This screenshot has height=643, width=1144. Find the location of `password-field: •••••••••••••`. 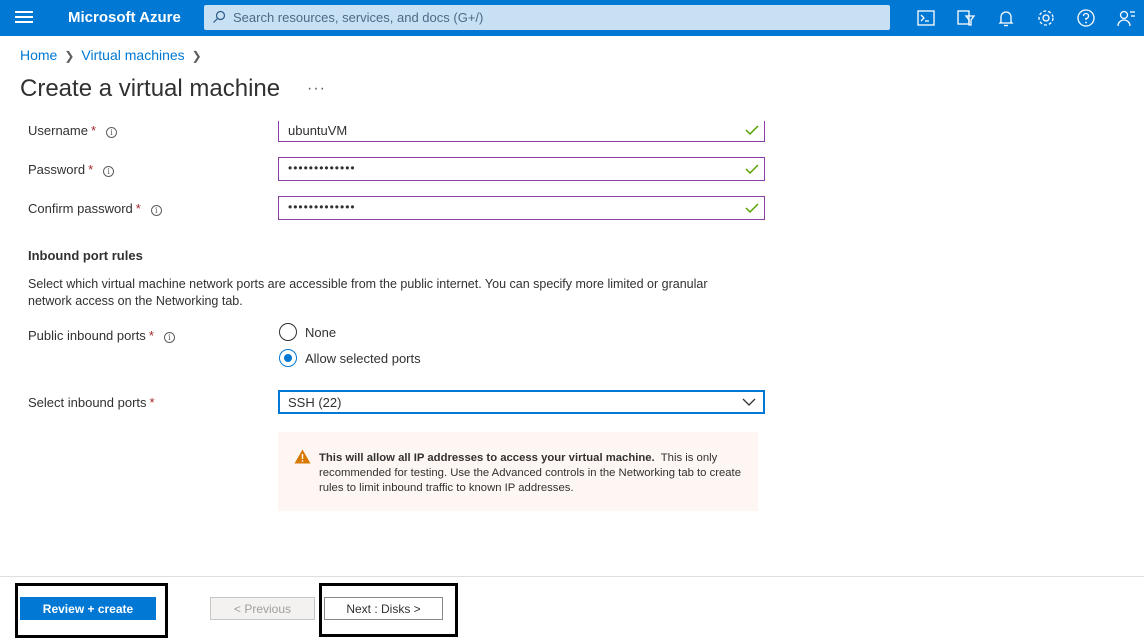

password-field: ••••••••••••• is located at coordinates (521, 169).